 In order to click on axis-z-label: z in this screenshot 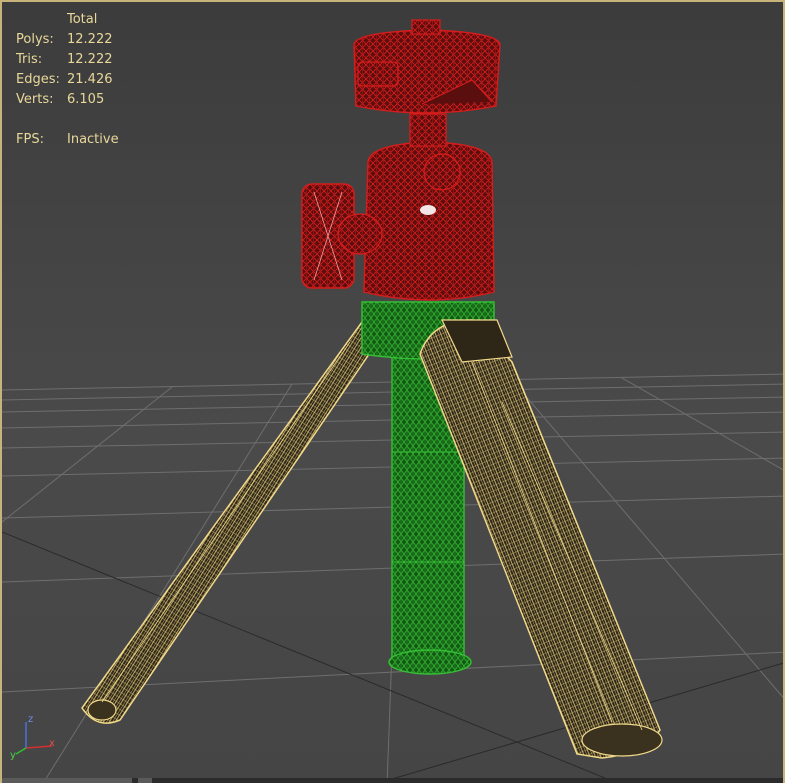, I will do `click(31, 719)`.